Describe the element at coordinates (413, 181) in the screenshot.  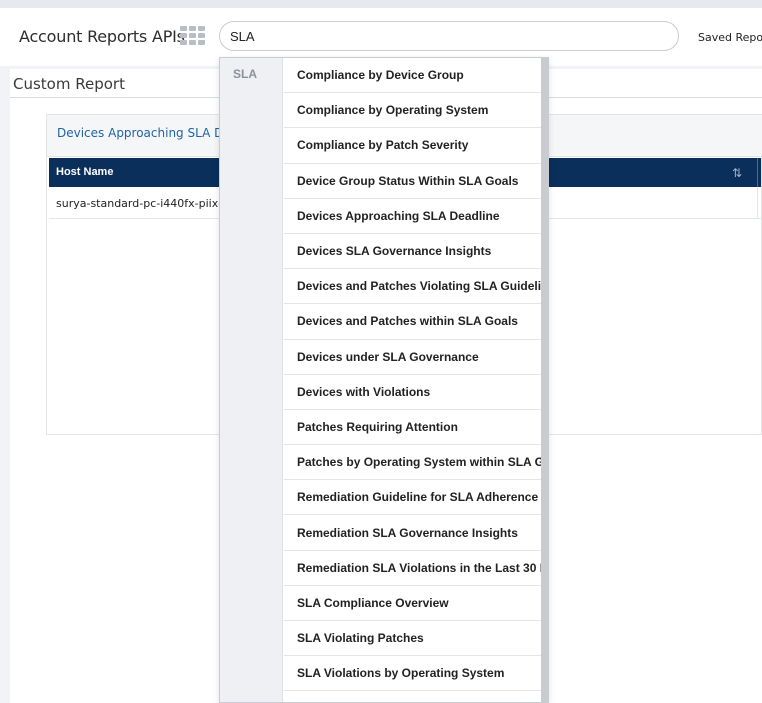
I see `suggestion-item: Device Group Status Within SLA Goals` at that location.